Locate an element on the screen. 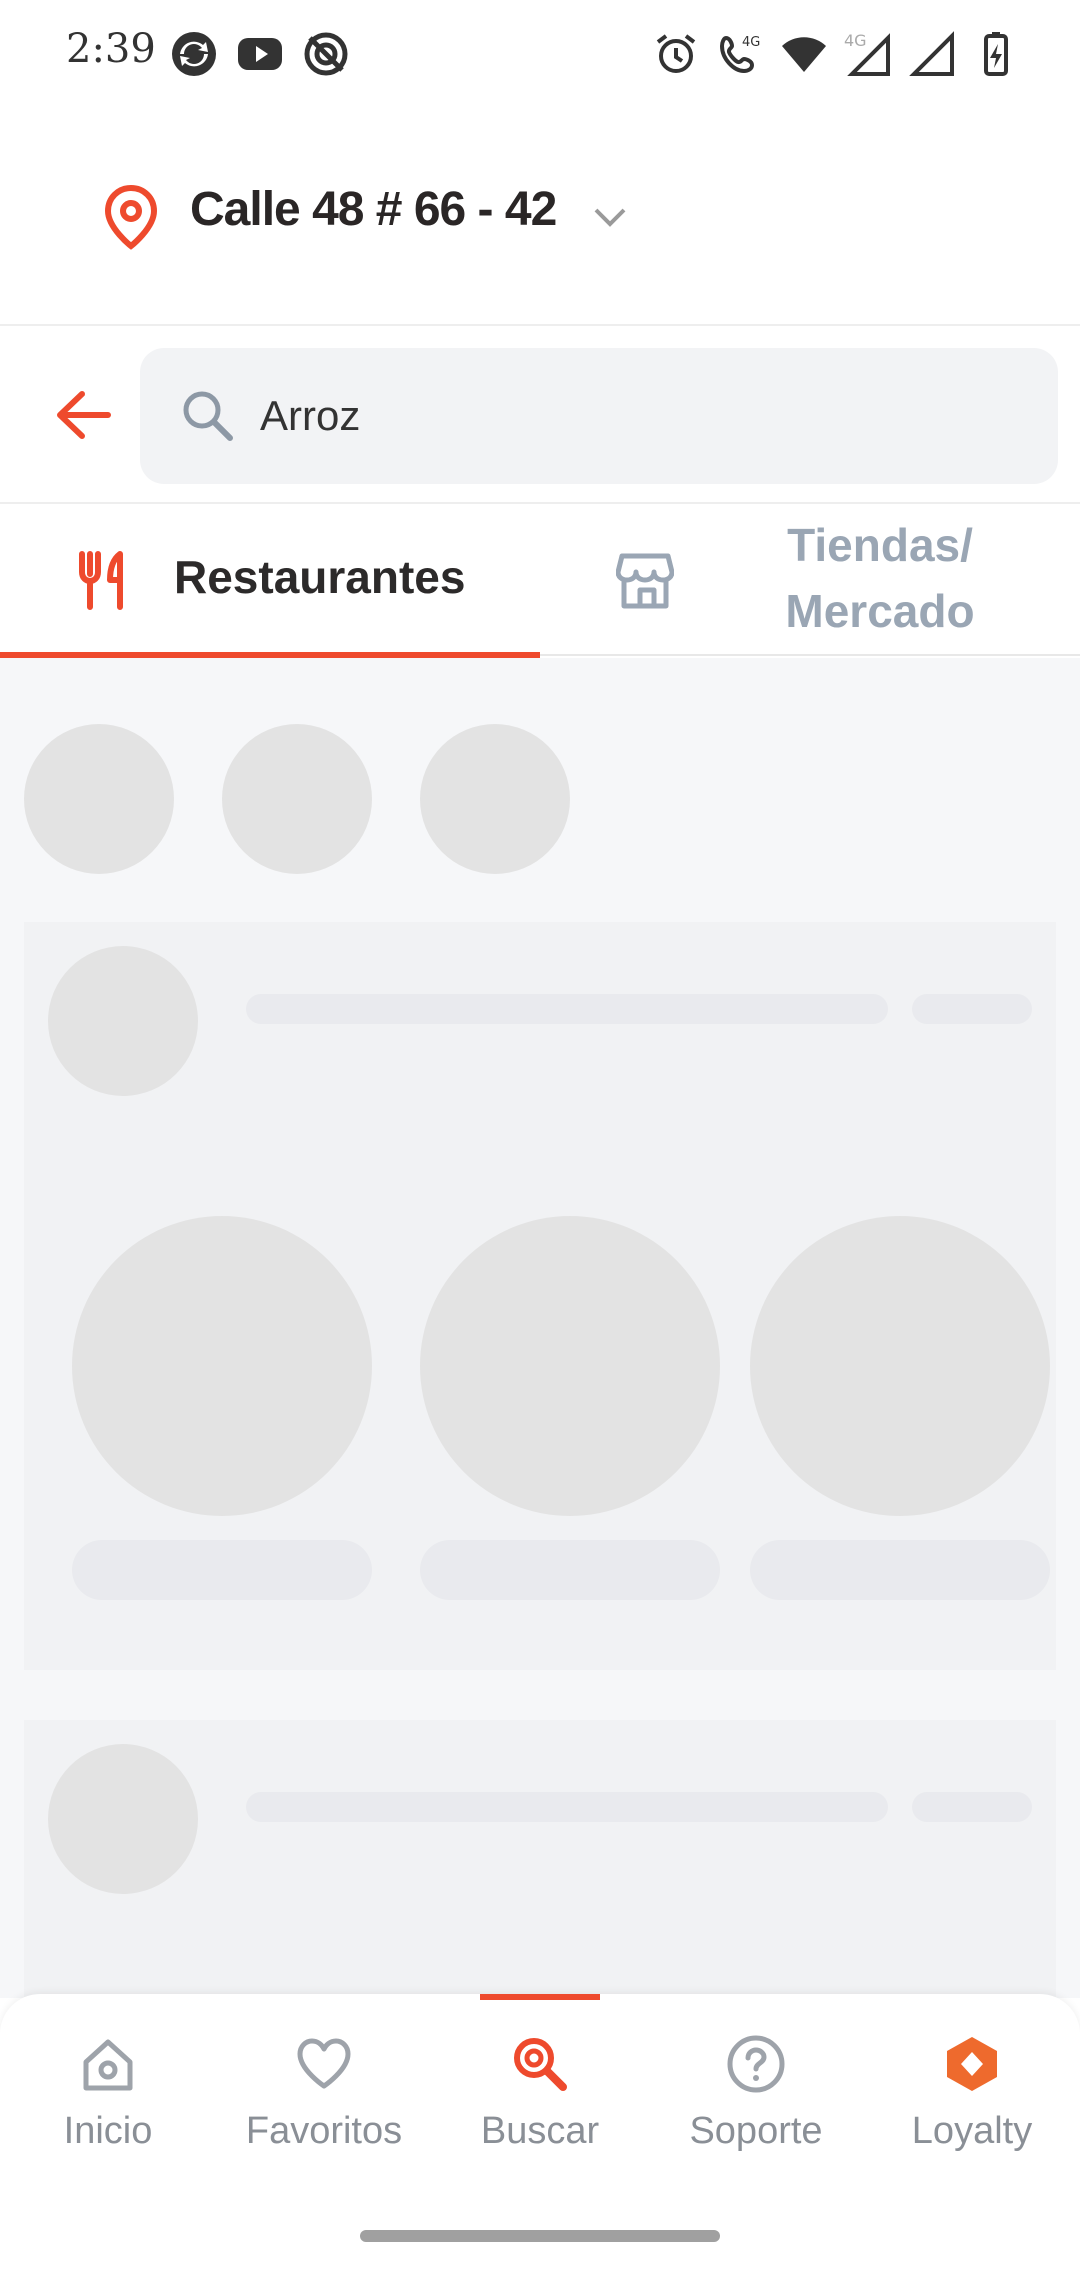 This screenshot has height=2270, width=1080. loyalty-icon is located at coordinates (972, 2064).